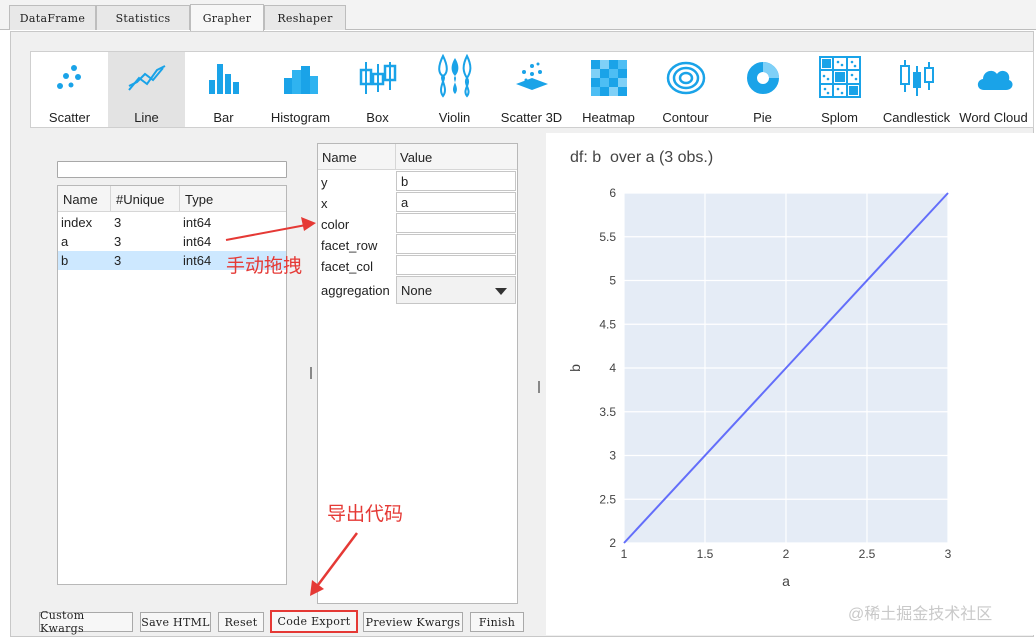 Image resolution: width=1036 pixels, height=640 pixels. What do you see at coordinates (300, 117) in the screenshot?
I see `chart-type-label: Histogram` at bounding box center [300, 117].